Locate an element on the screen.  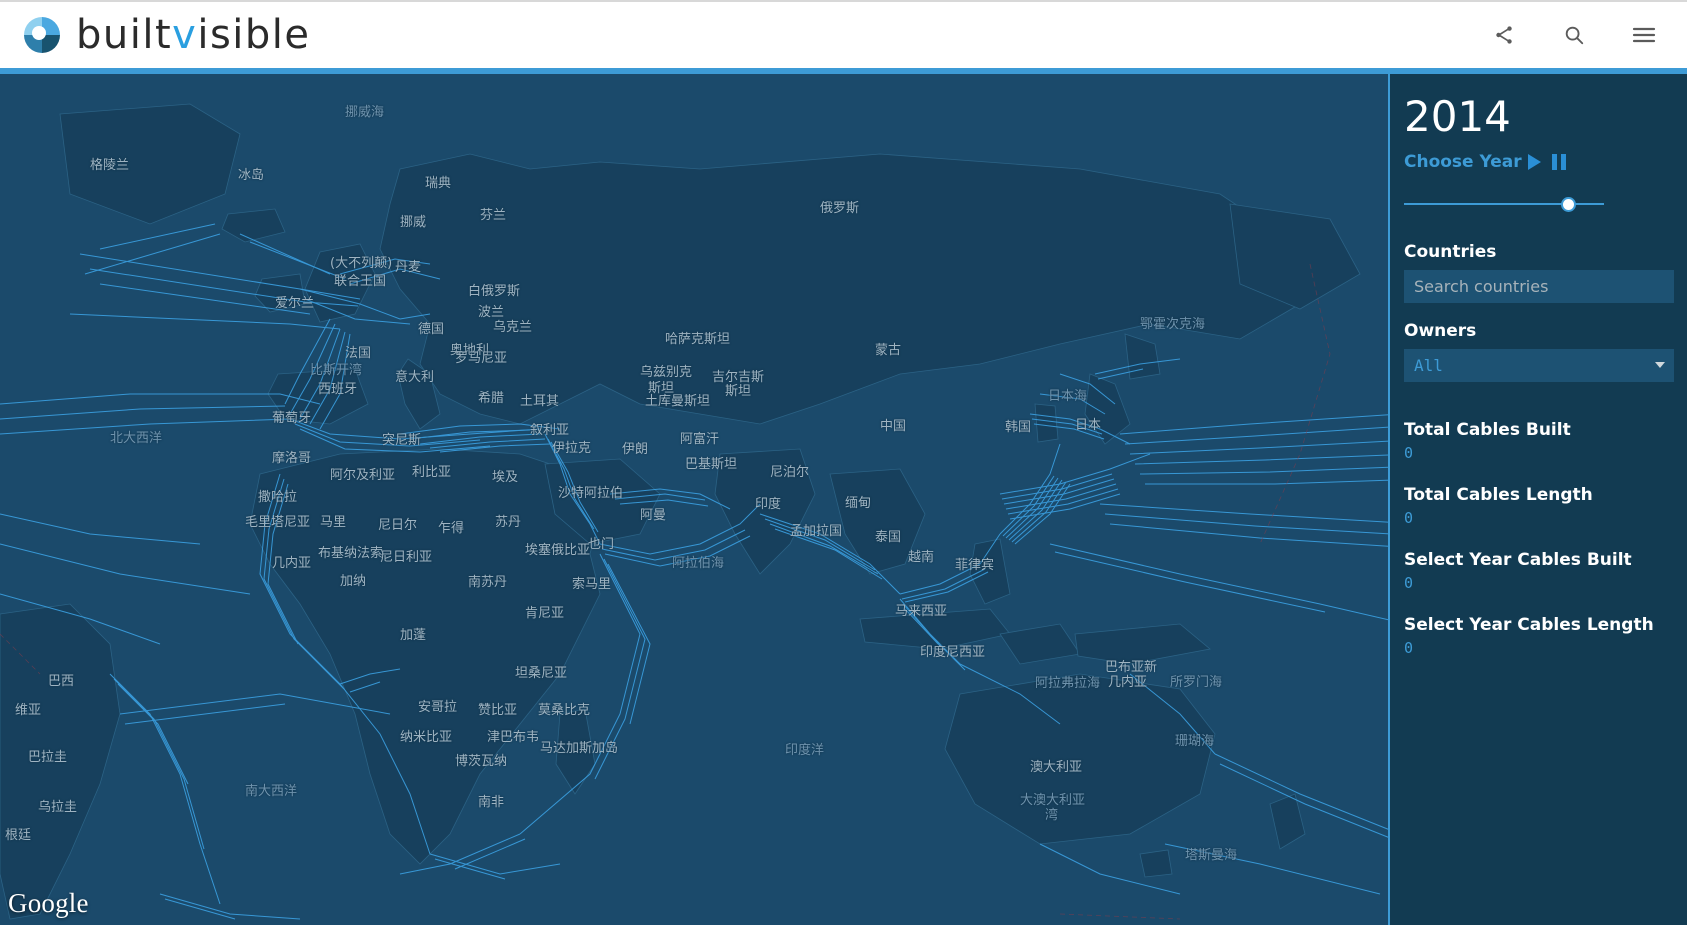
stat-label: Total Cables Length is located at coordinates (1498, 495).